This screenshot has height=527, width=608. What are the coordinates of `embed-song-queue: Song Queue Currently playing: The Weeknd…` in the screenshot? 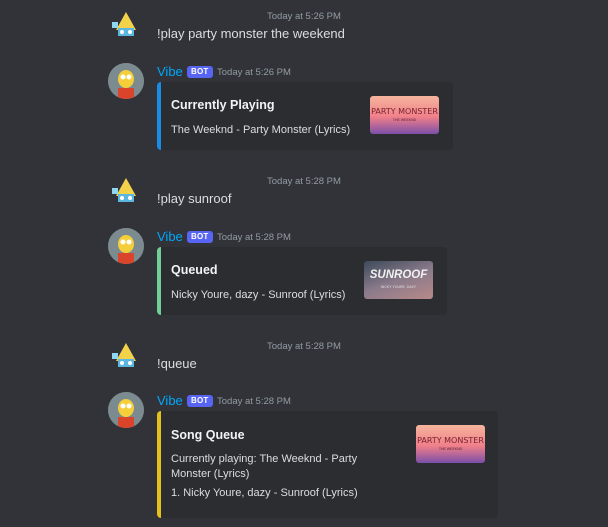 It's located at (327, 464).